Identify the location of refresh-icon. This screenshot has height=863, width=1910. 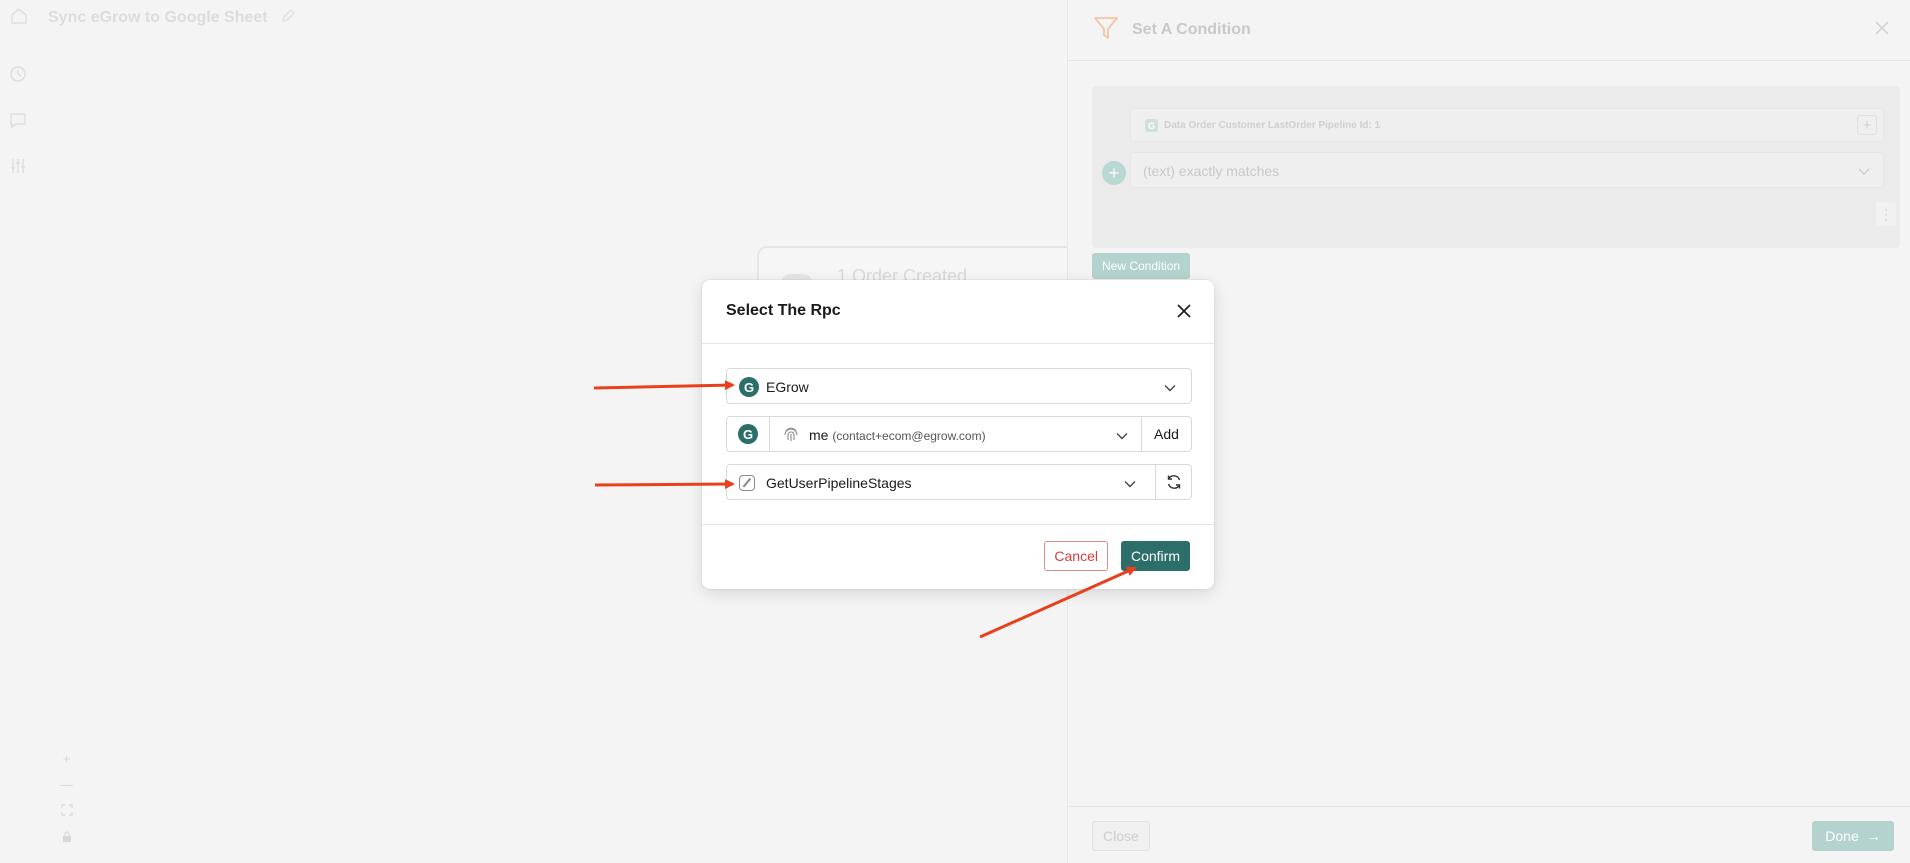
(1173, 482).